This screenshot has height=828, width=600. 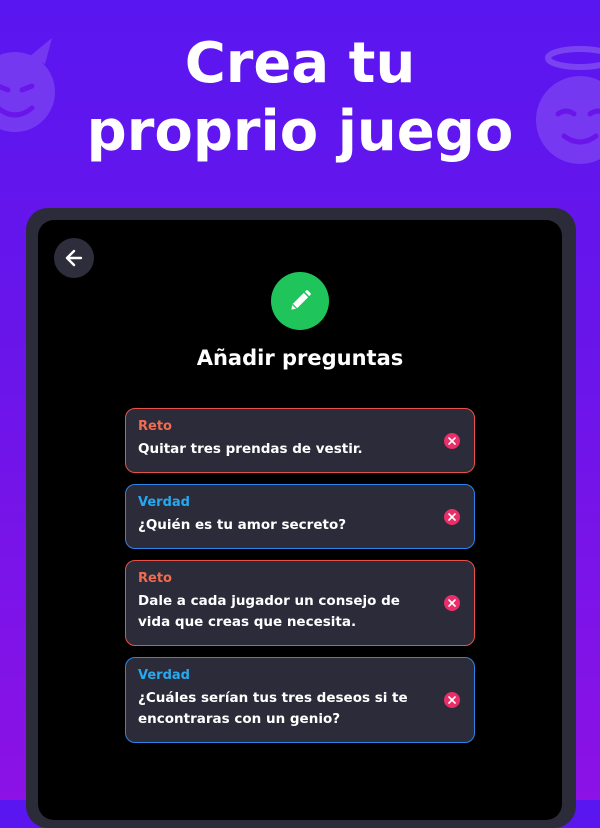 I want to click on edit-badge, so click(x=300, y=301).